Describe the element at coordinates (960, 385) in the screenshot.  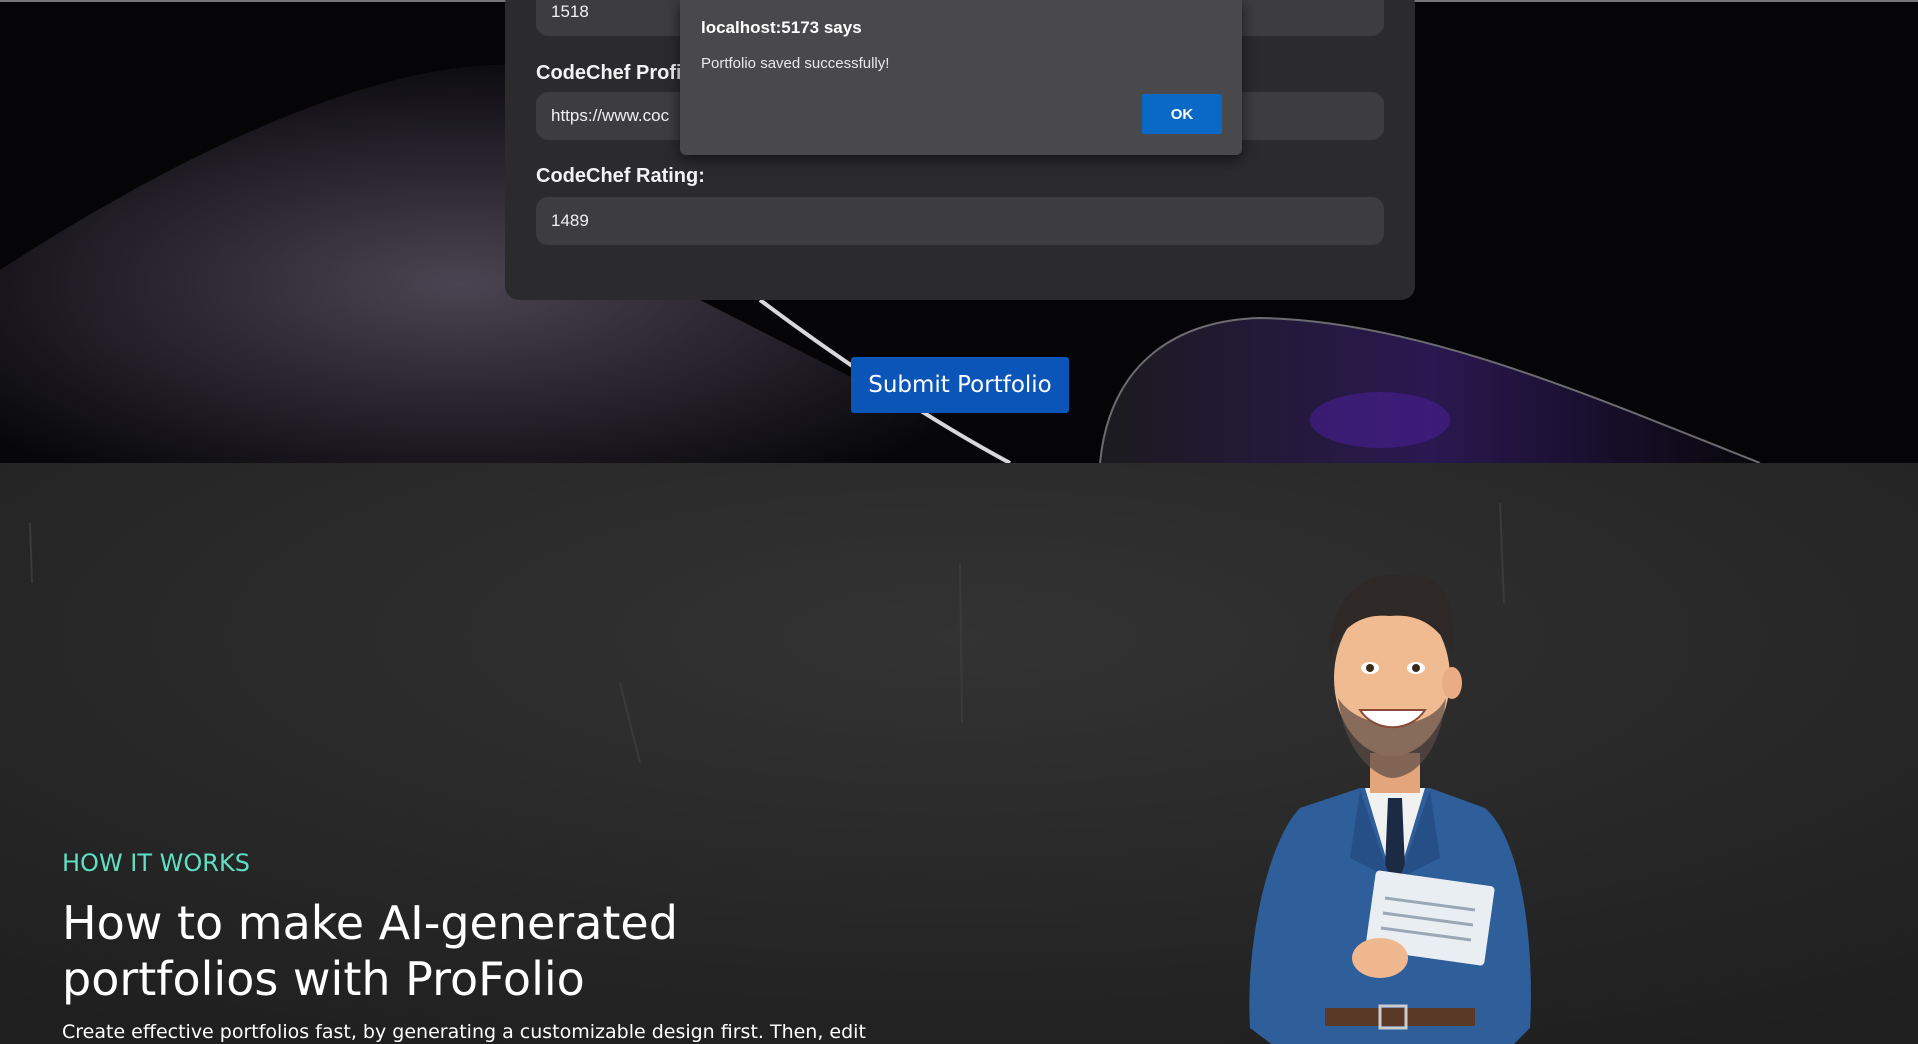
I see `submit-portfolio-button: Submit Portfolio` at that location.